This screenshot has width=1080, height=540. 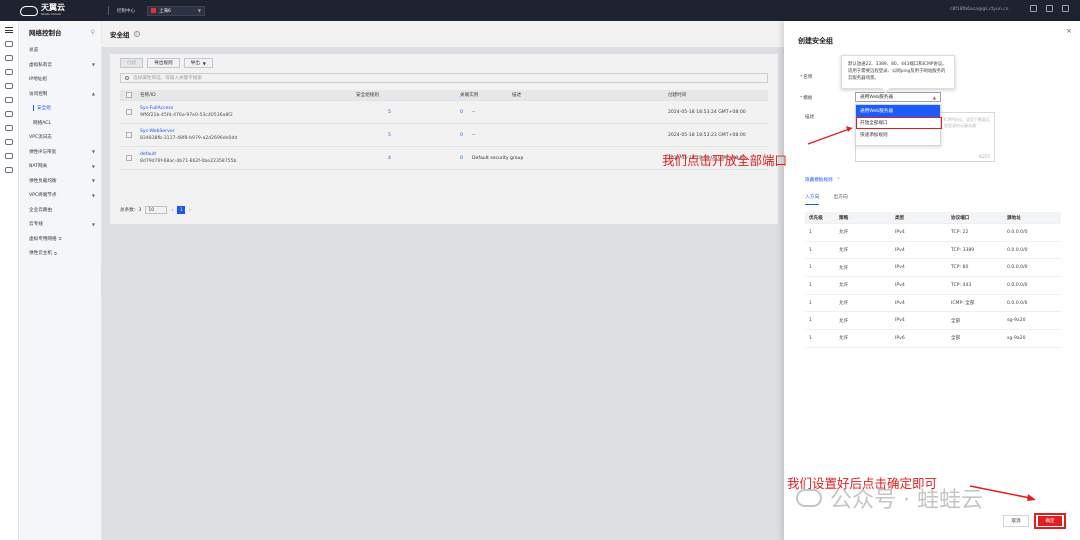 I want to click on sidebar-item: 安全组, so click(x=60, y=108).